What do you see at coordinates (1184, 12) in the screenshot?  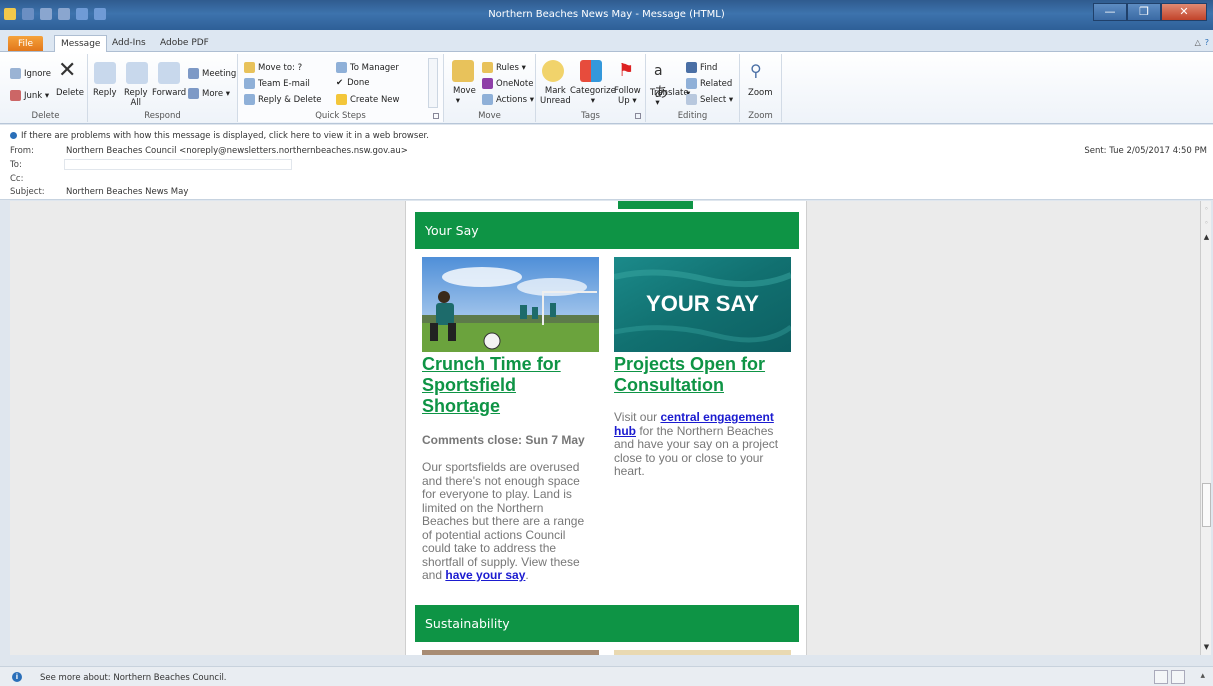 I see `close-button: ✕` at bounding box center [1184, 12].